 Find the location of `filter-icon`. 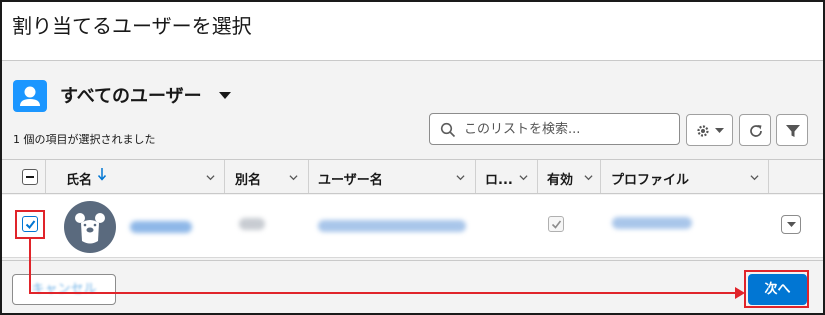

filter-icon is located at coordinates (793, 131).